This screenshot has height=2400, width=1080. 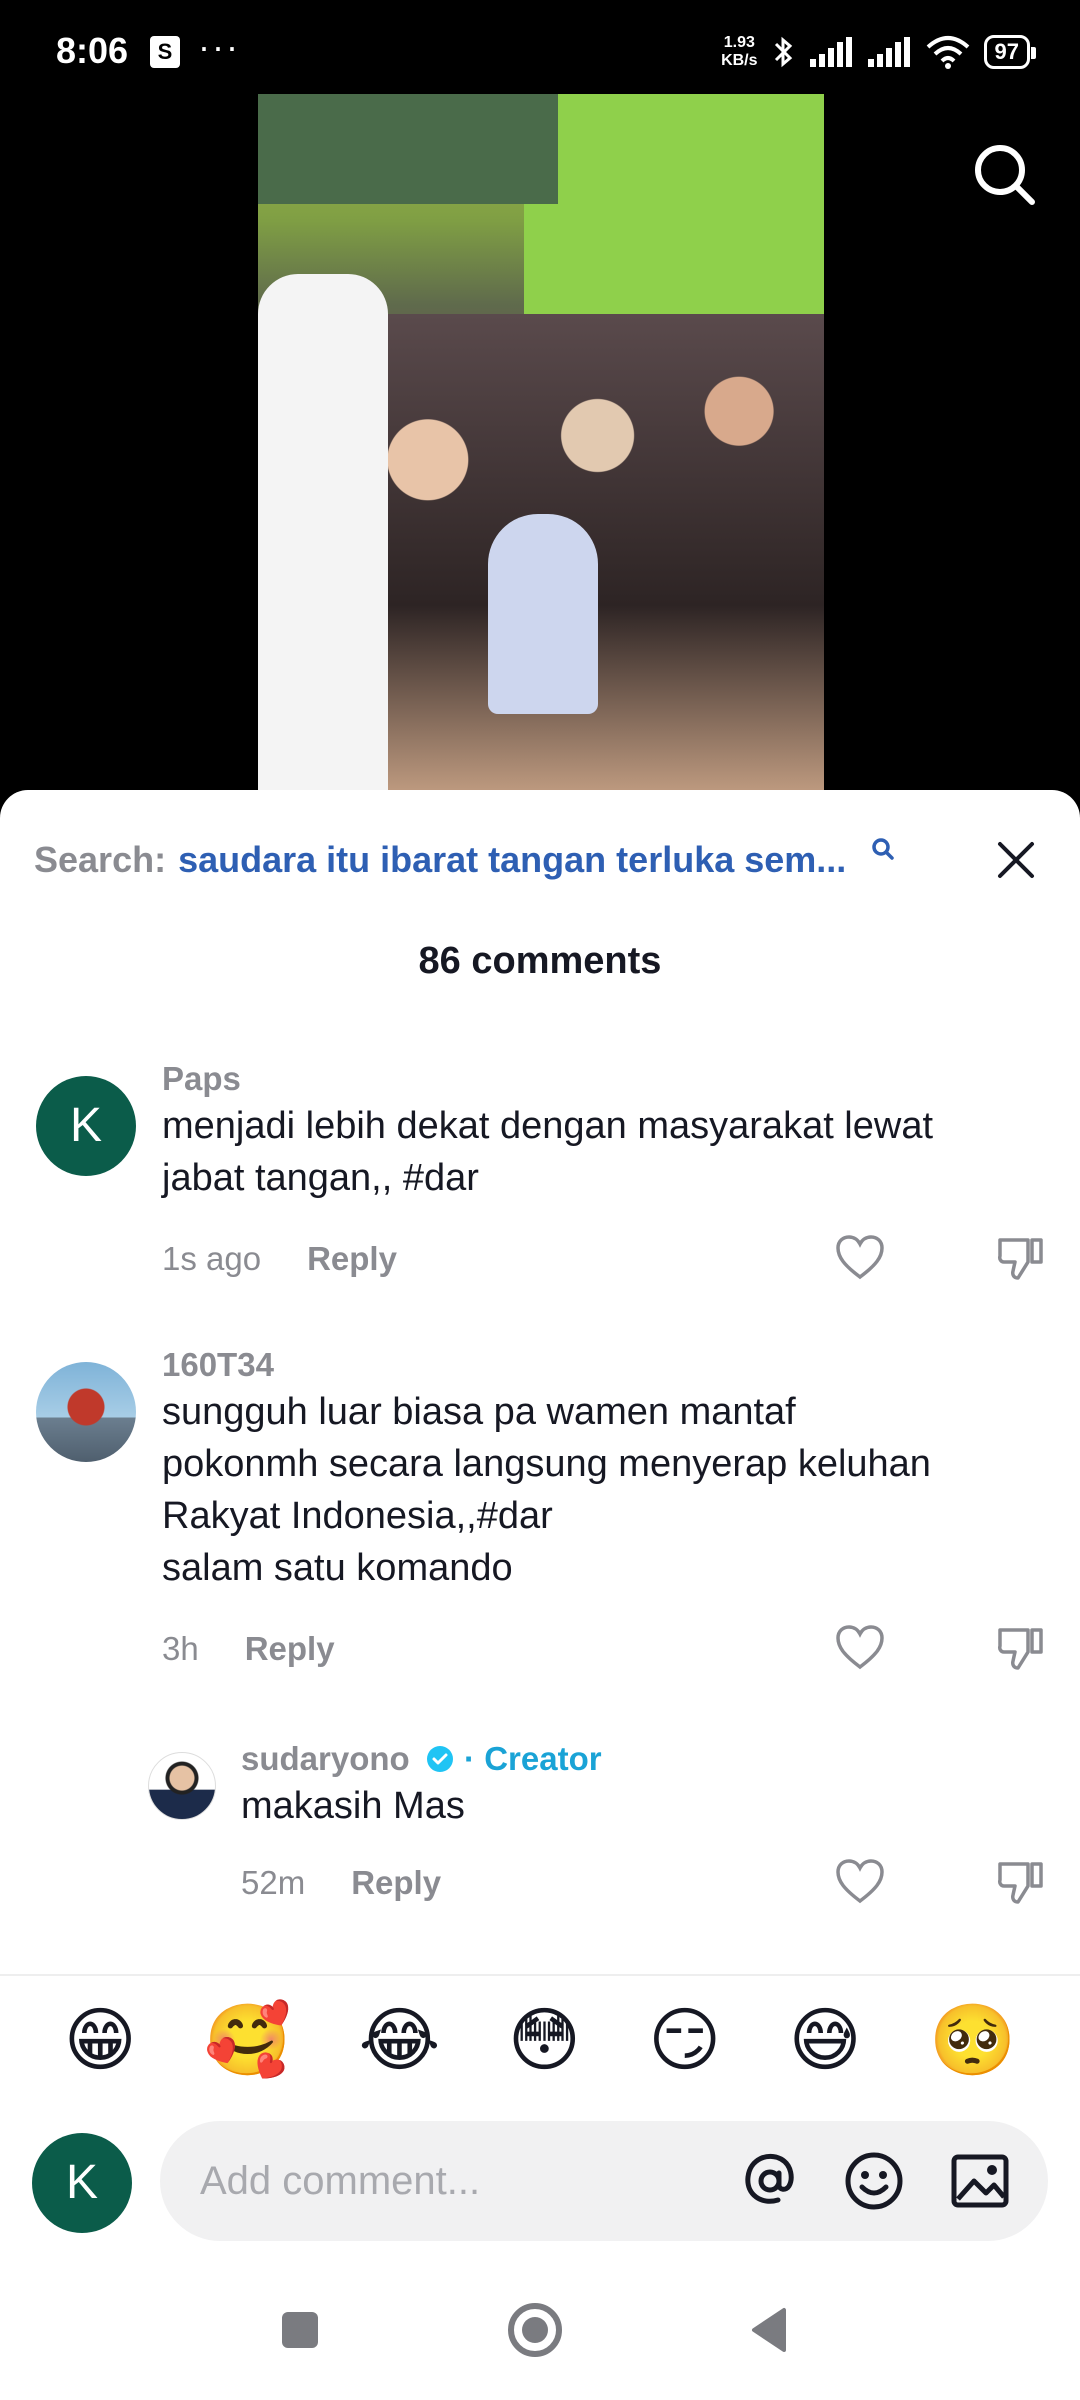 What do you see at coordinates (100, 859) in the screenshot?
I see `search-prefix: Search:` at bounding box center [100, 859].